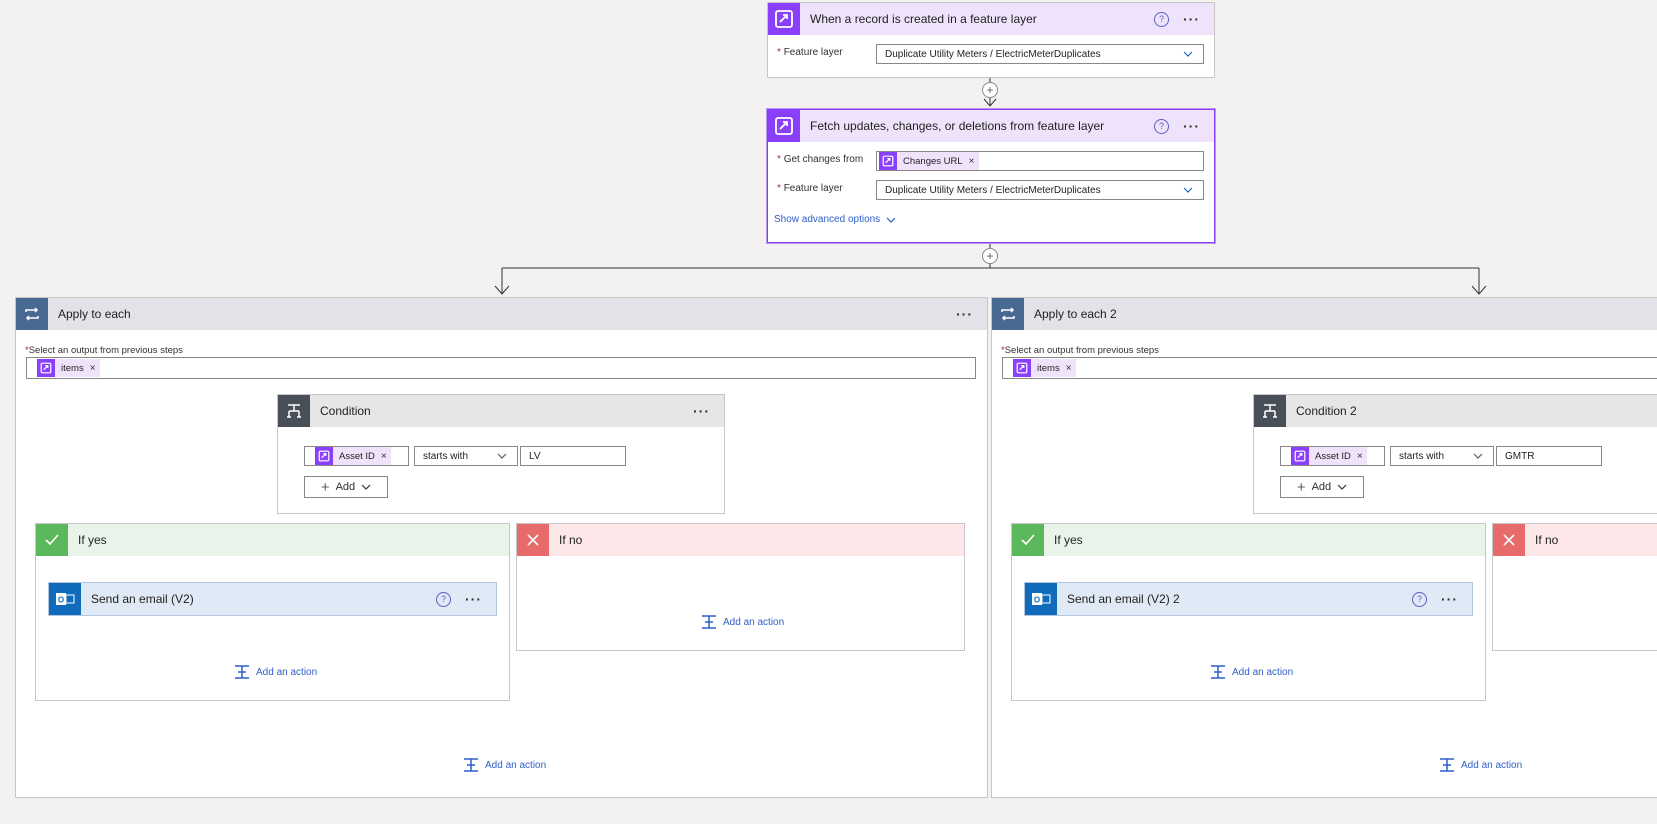 The width and height of the screenshot is (1657, 824). What do you see at coordinates (501, 314) in the screenshot?
I see `apply-to-each-header: Apply to each ···` at bounding box center [501, 314].